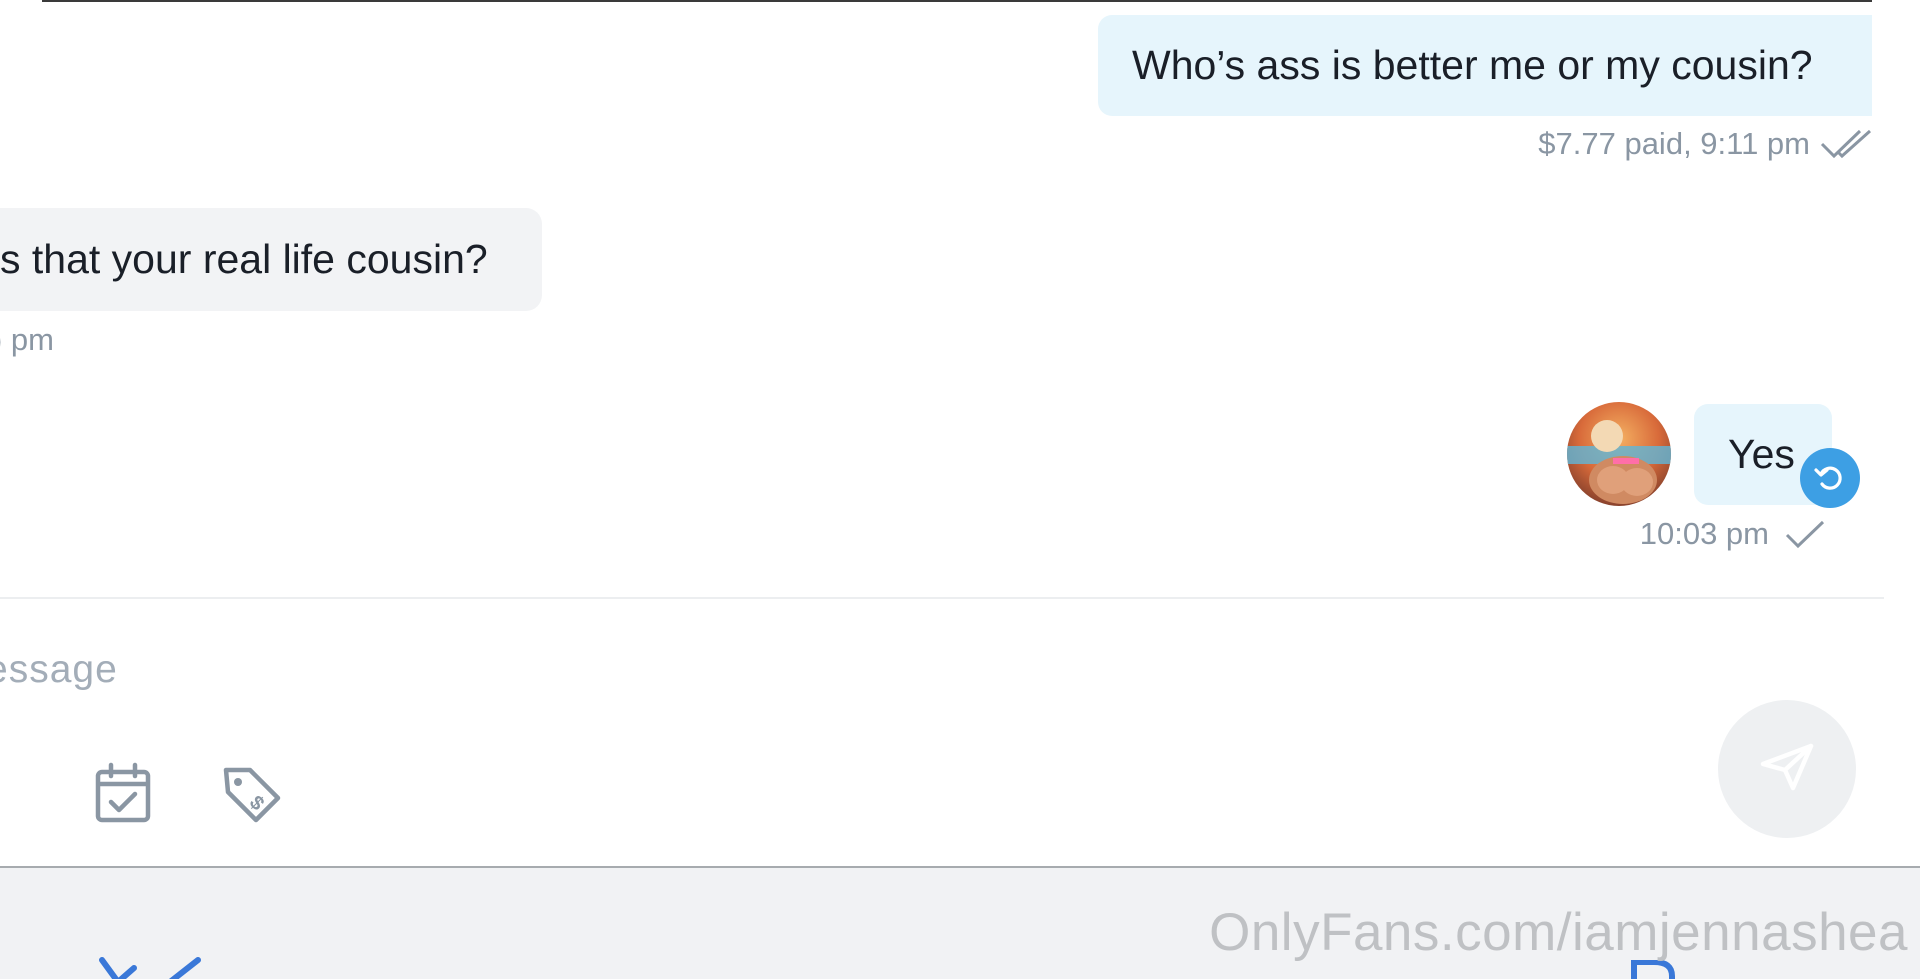 The height and width of the screenshot is (979, 1920). Describe the element at coordinates (123, 795) in the screenshot. I see `calendar-check-icon` at that location.